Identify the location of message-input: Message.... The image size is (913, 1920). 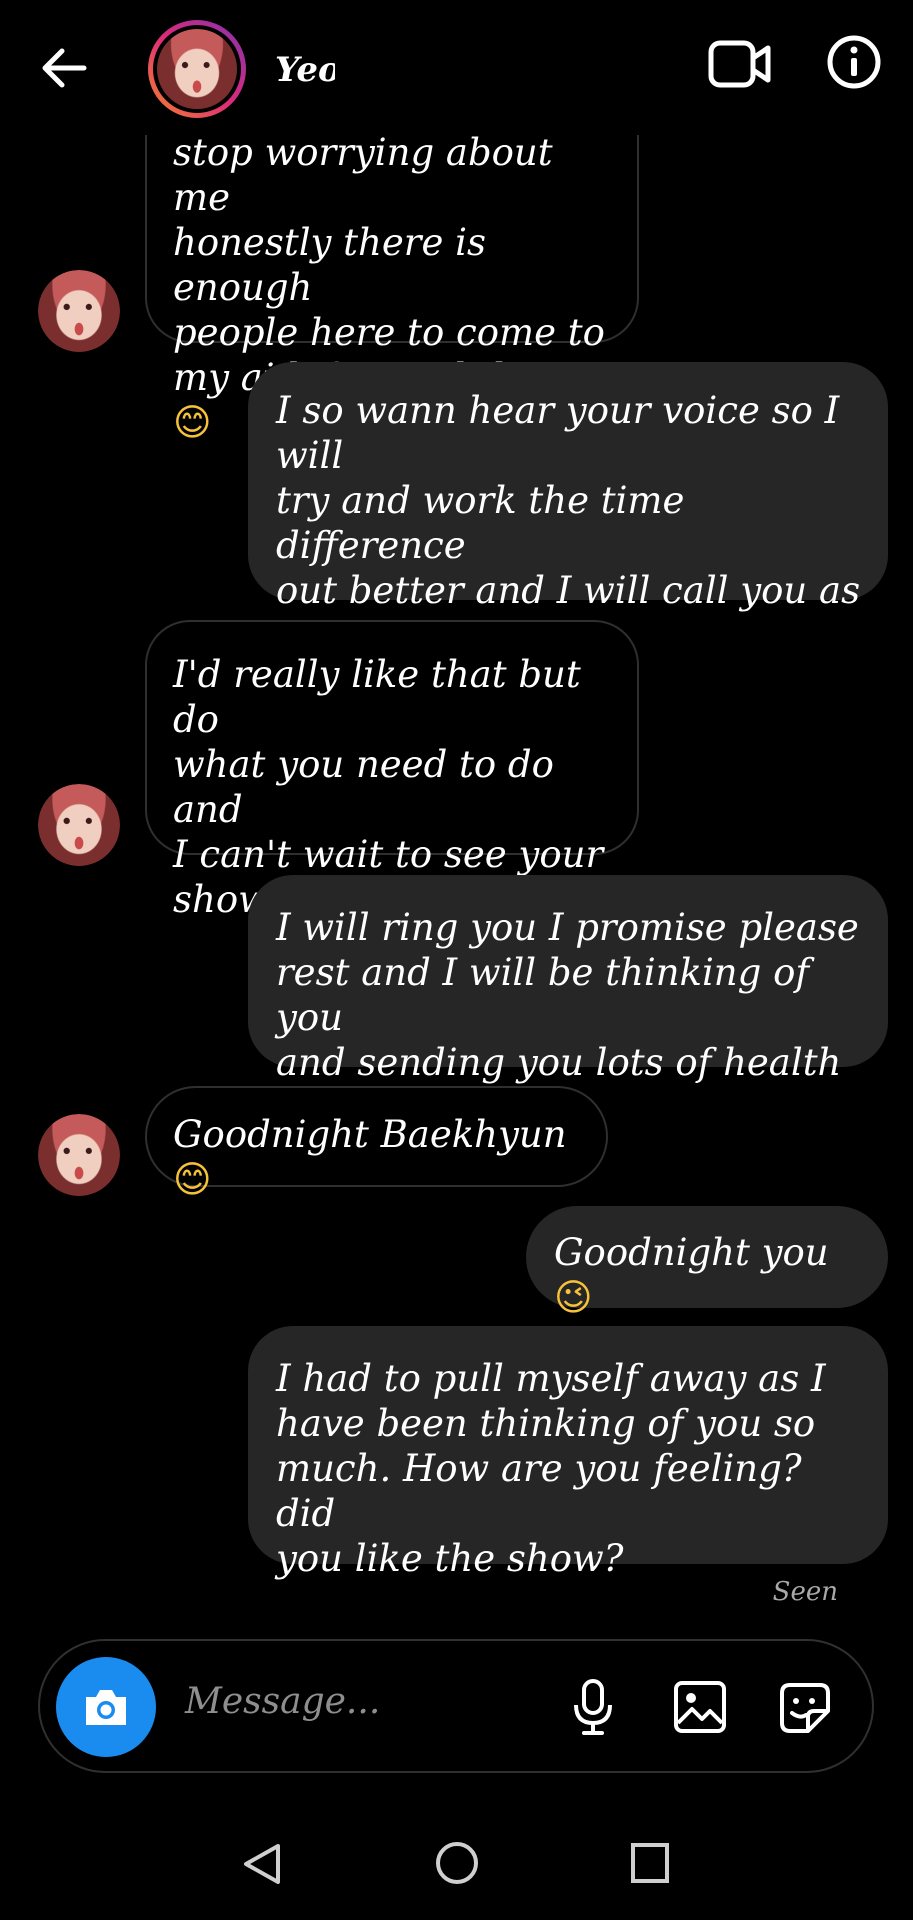
(282, 1701).